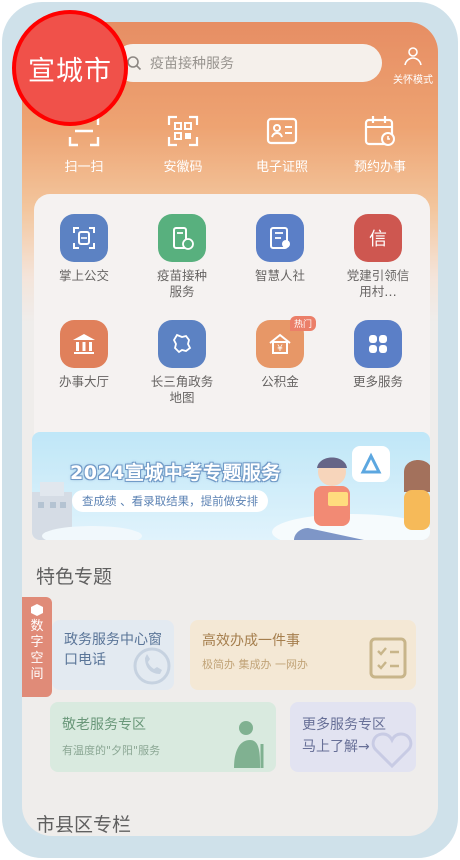 The width and height of the screenshot is (460, 860). What do you see at coordinates (248, 63) in the screenshot?
I see `search-bar: 疫苗接种服务` at bounding box center [248, 63].